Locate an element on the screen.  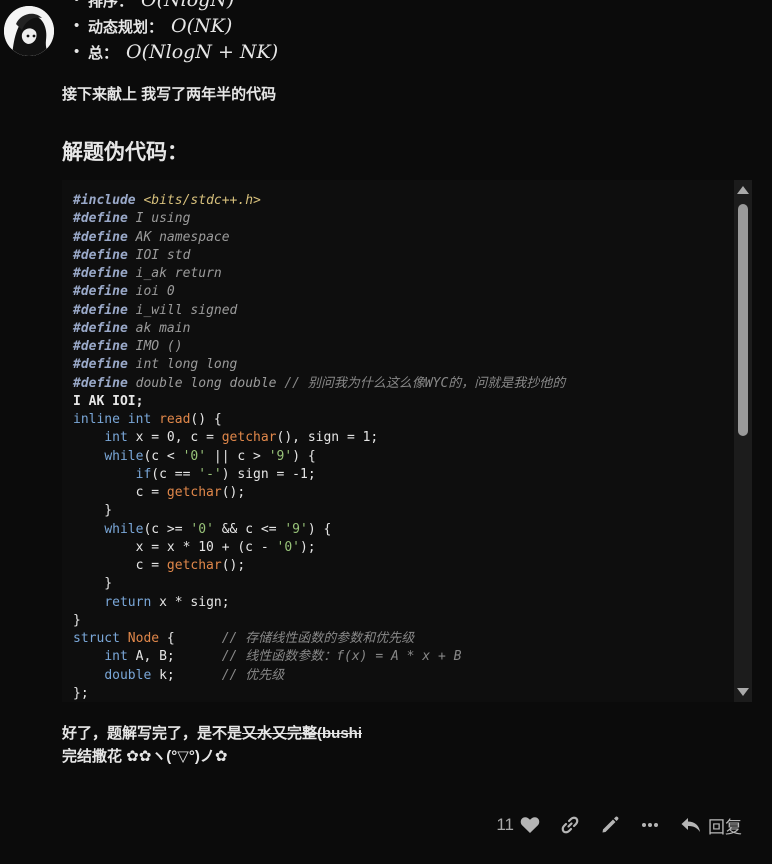
edit-button is located at coordinates (610, 825).